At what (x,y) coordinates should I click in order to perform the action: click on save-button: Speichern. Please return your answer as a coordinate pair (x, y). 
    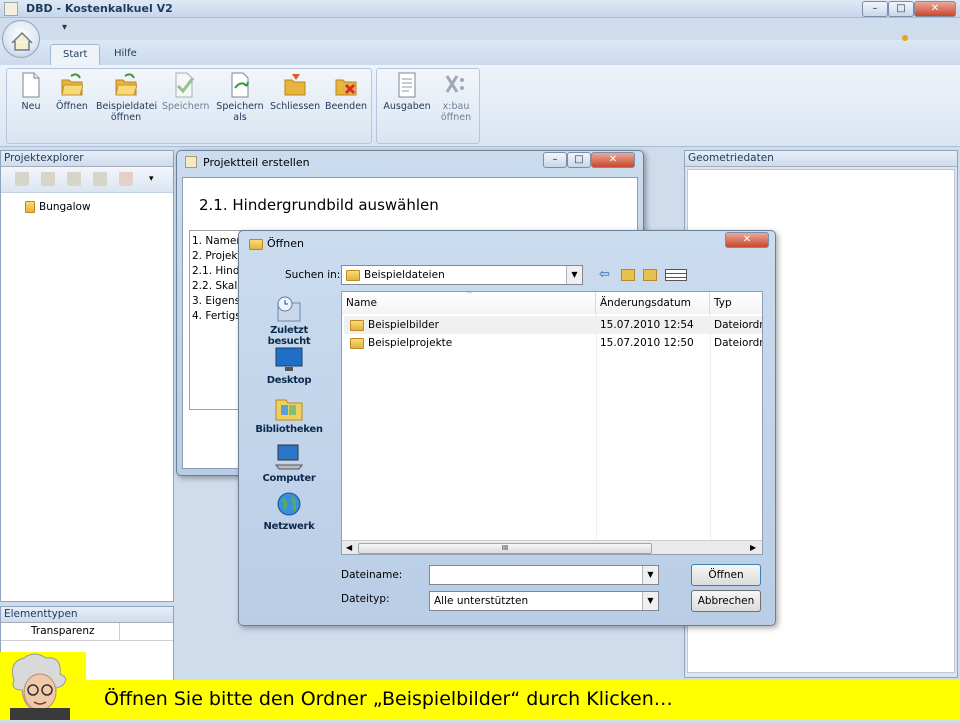
    Looking at the image, I should click on (185, 102).